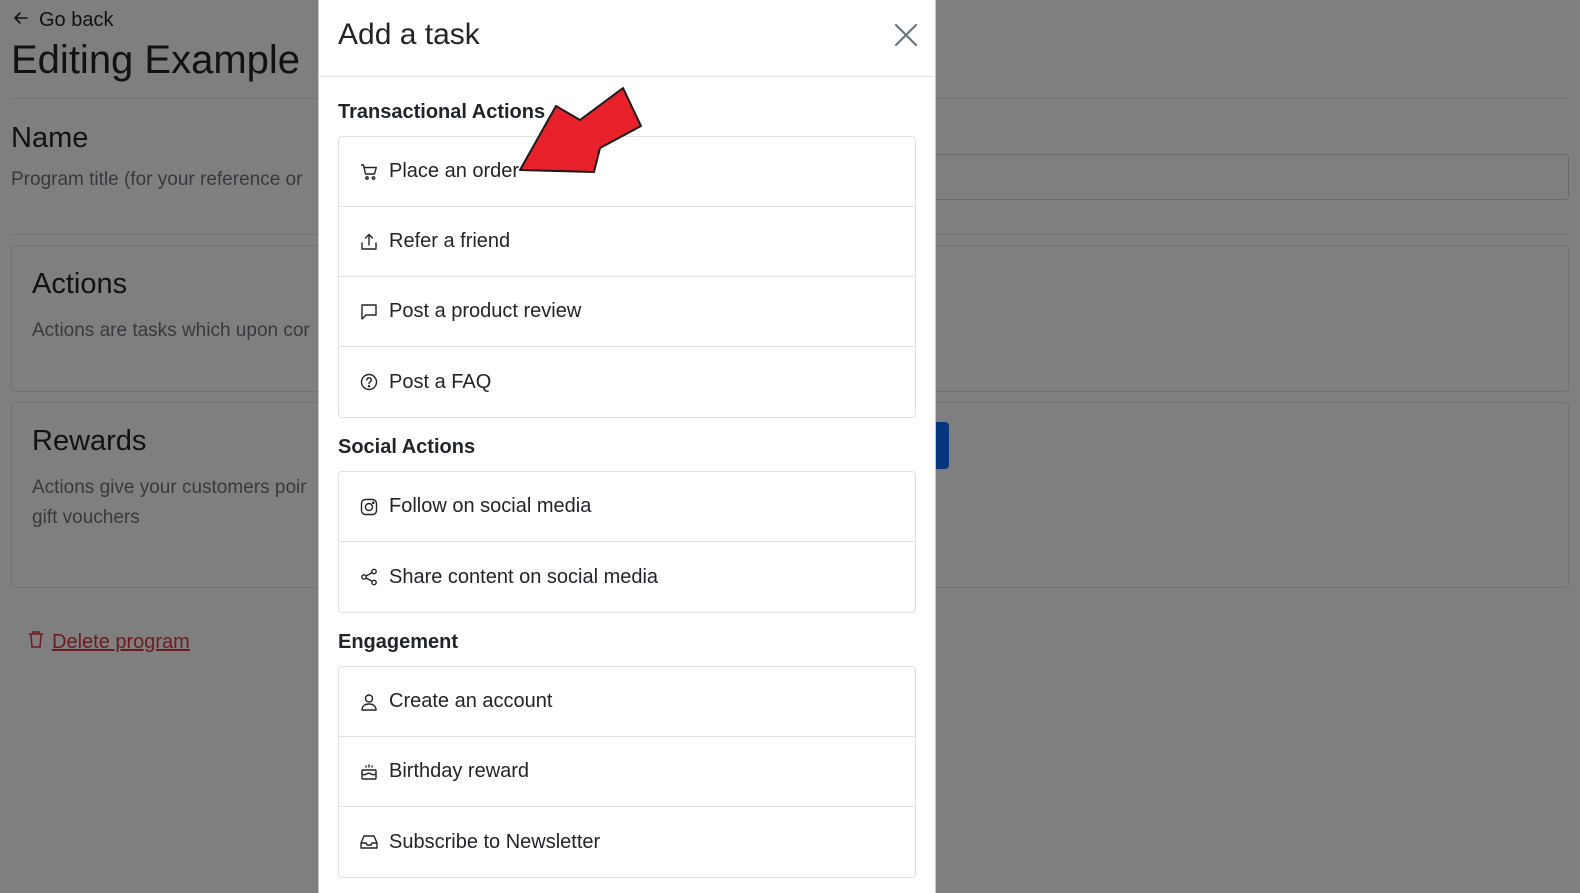 The image size is (1580, 893). I want to click on share-upload-icon, so click(369, 242).